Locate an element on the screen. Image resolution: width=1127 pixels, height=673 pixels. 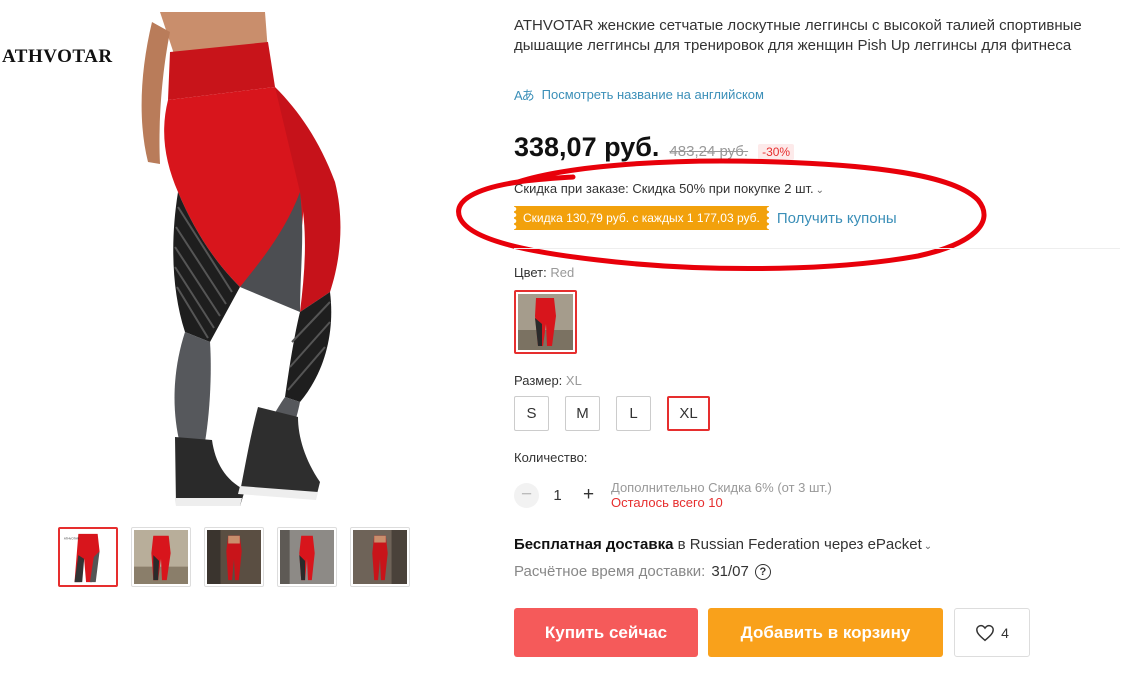
wishlist-button: 4 is located at coordinates (992, 632).